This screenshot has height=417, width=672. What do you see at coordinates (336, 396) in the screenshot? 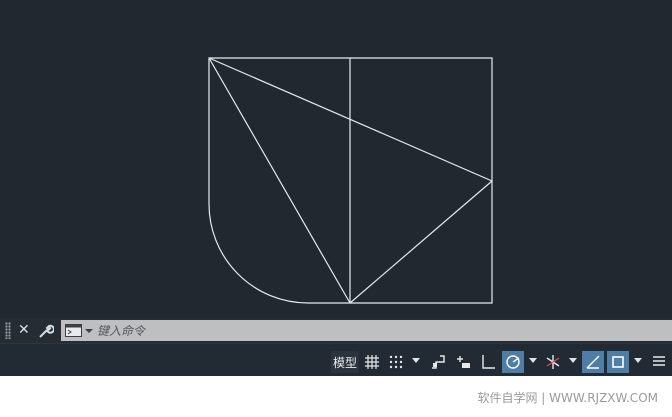
I see `footer-area: 软件自学网 | WWW.RJZXW.COM` at bounding box center [336, 396].